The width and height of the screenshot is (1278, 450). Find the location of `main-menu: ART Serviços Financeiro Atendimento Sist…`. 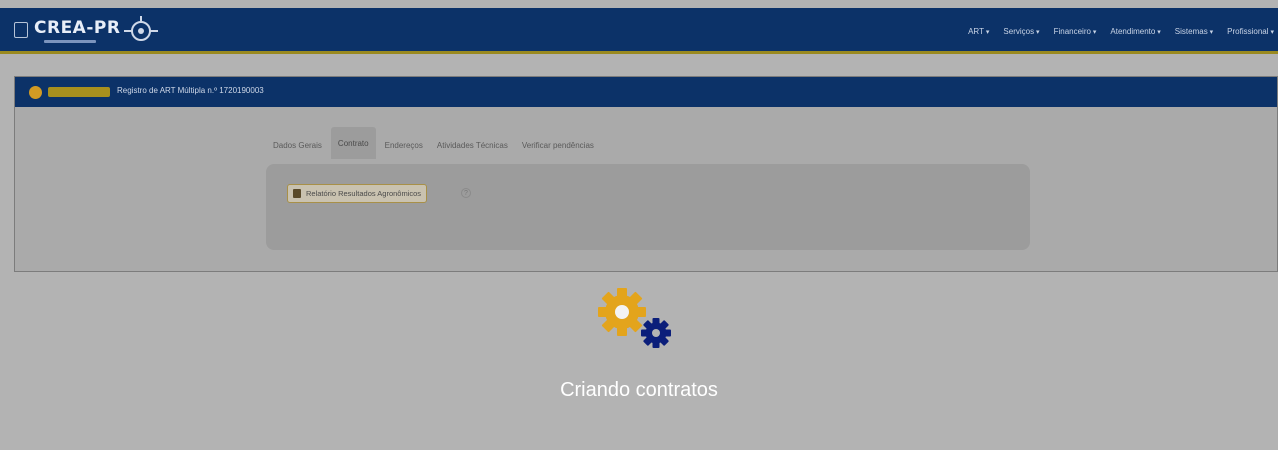

main-menu: ART Serviços Financeiro Atendimento Sist… is located at coordinates (1121, 31).